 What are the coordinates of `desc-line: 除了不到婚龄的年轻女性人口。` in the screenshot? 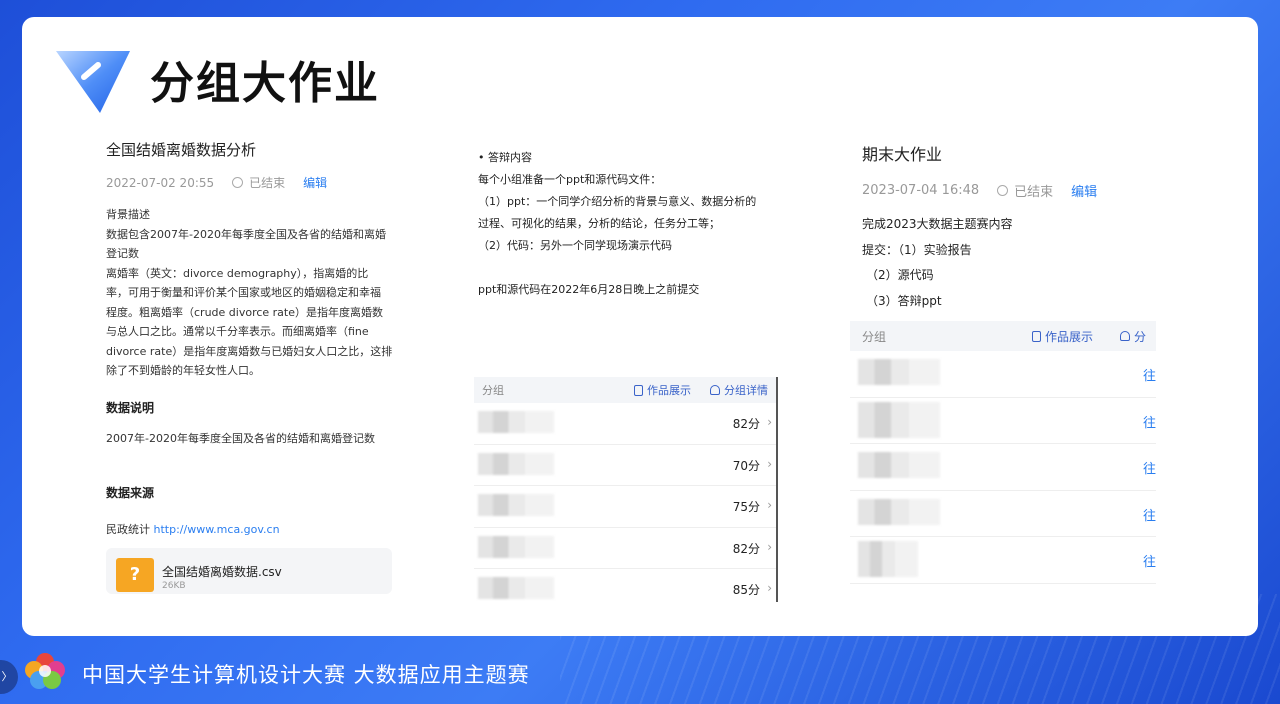 It's located at (183, 370).